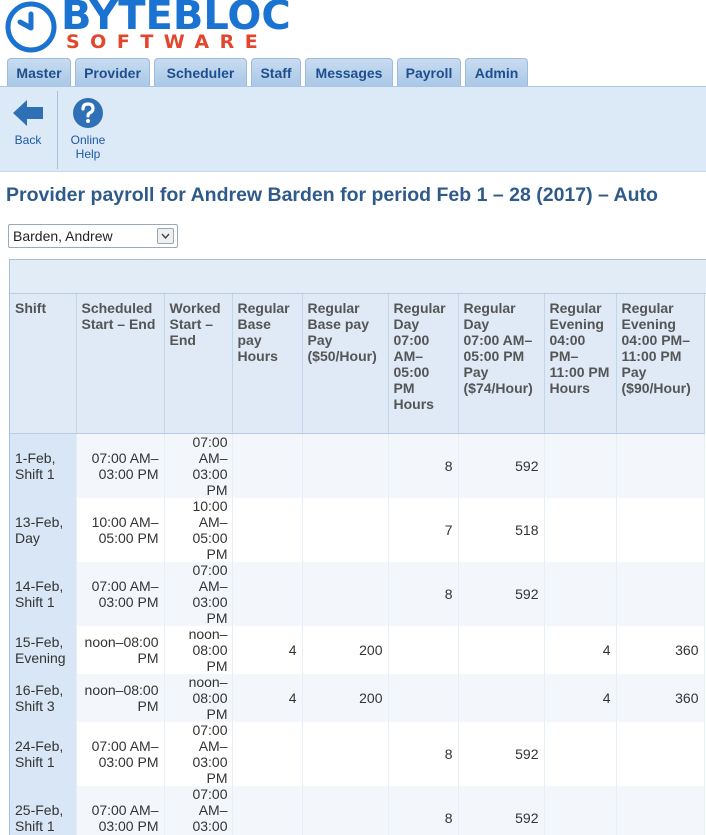 Image resolution: width=706 pixels, height=835 pixels. What do you see at coordinates (88, 154) in the screenshot?
I see `help-label-line2: Help` at bounding box center [88, 154].